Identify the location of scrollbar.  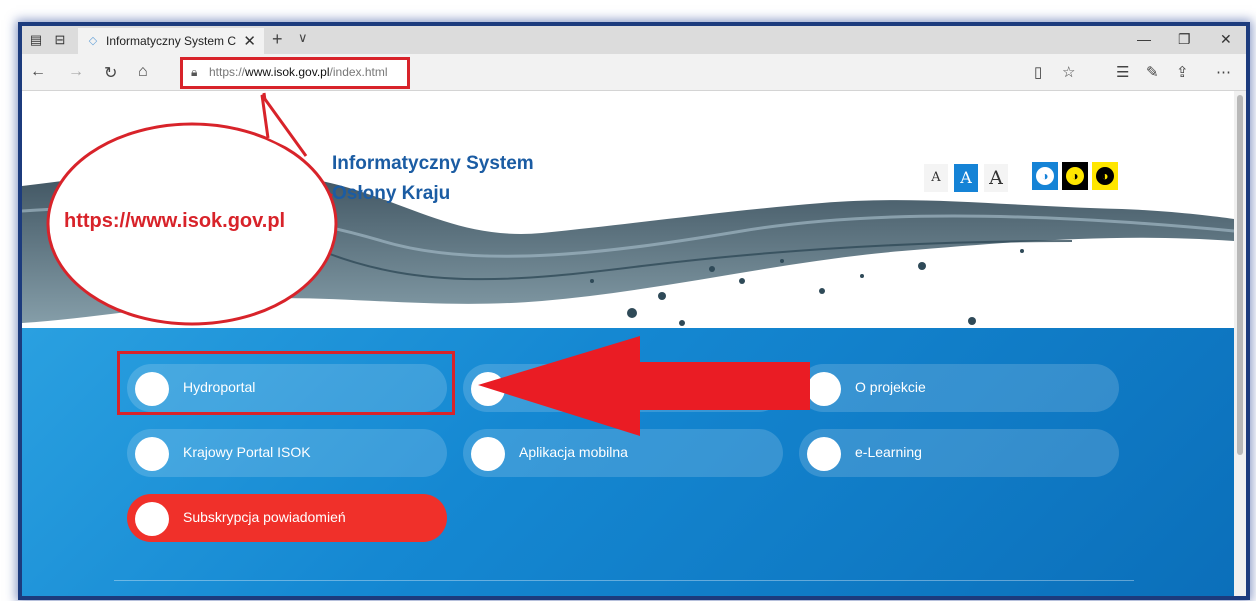
(1240, 343).